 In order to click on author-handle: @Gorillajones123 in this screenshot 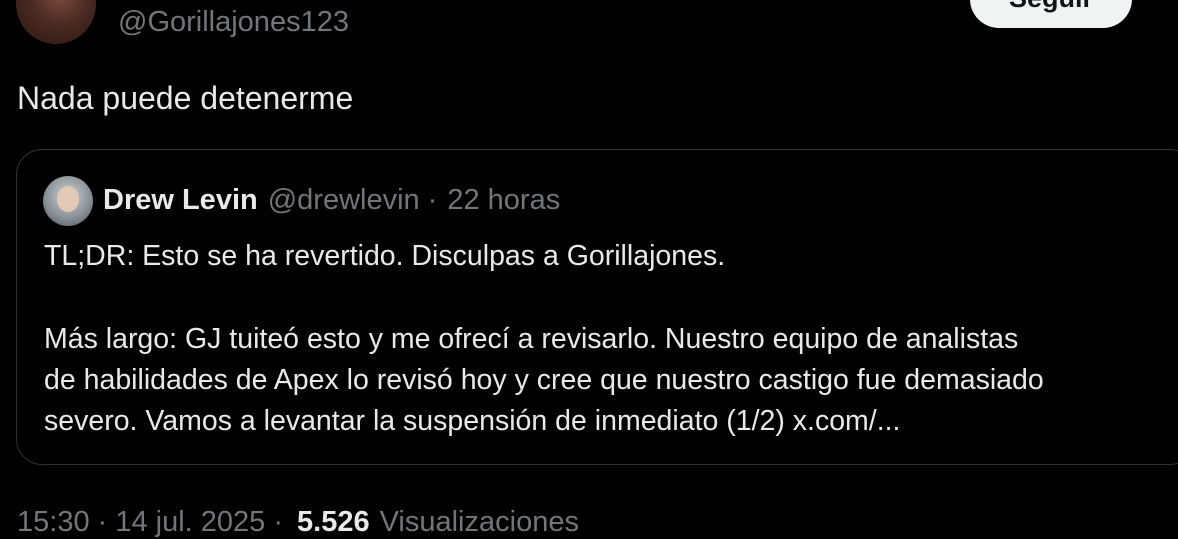, I will do `click(233, 22)`.